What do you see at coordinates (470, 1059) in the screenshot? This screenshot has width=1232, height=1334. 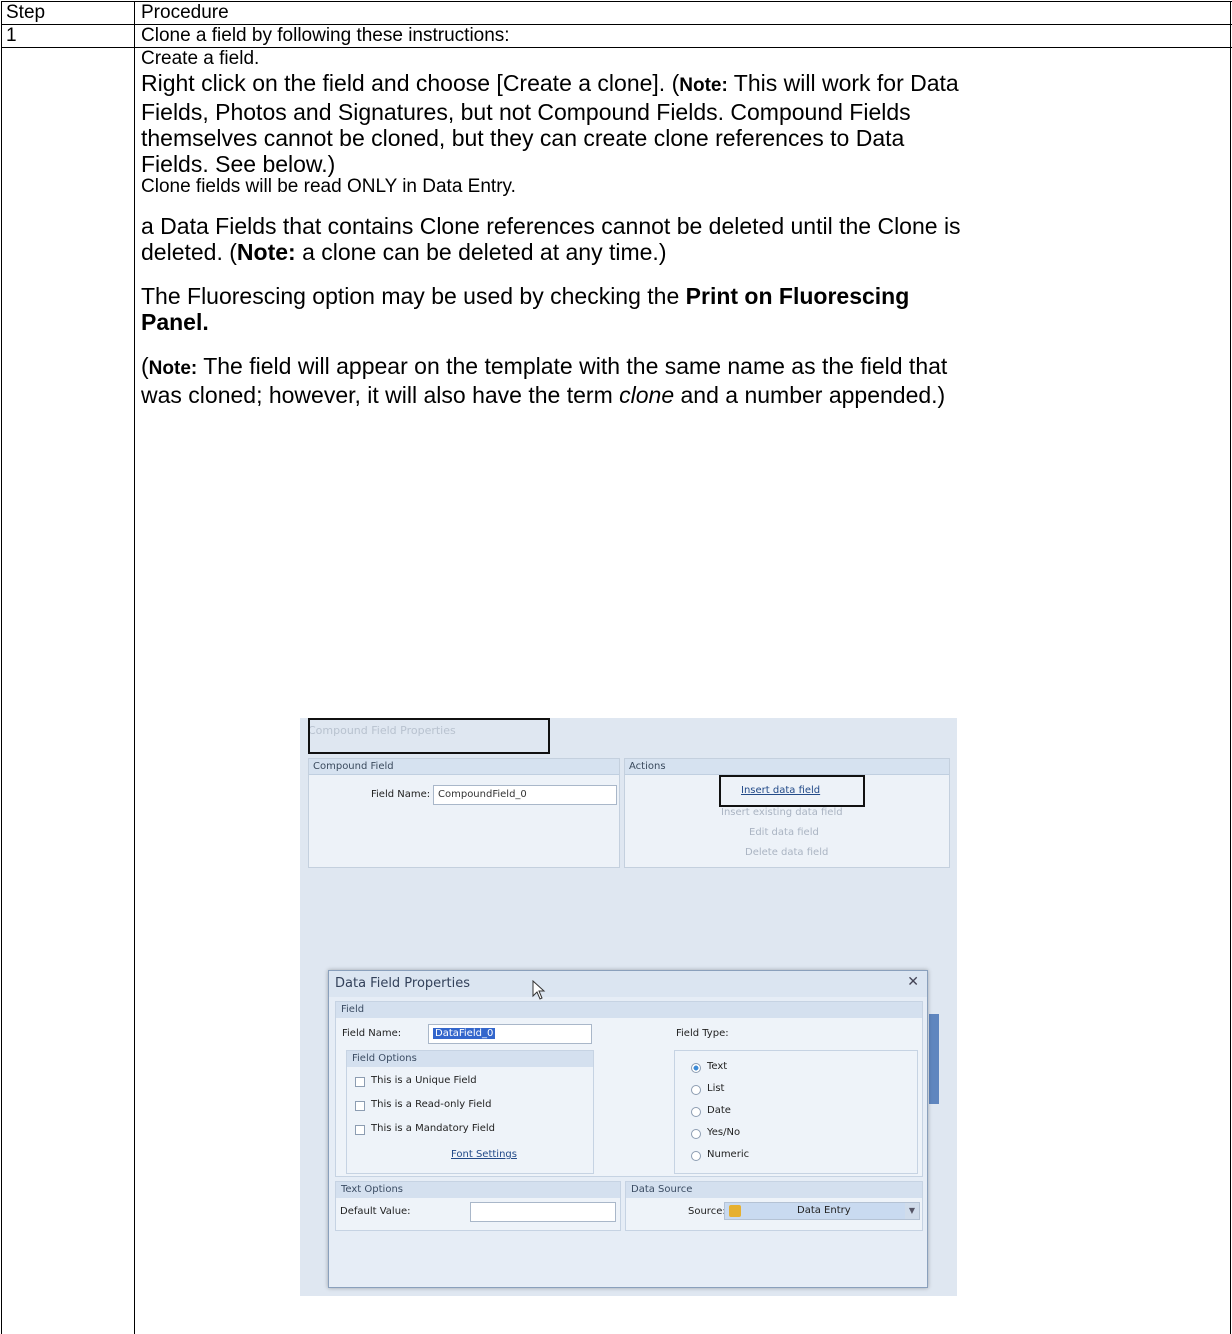 I see `field-options-header: Field Options` at bounding box center [470, 1059].